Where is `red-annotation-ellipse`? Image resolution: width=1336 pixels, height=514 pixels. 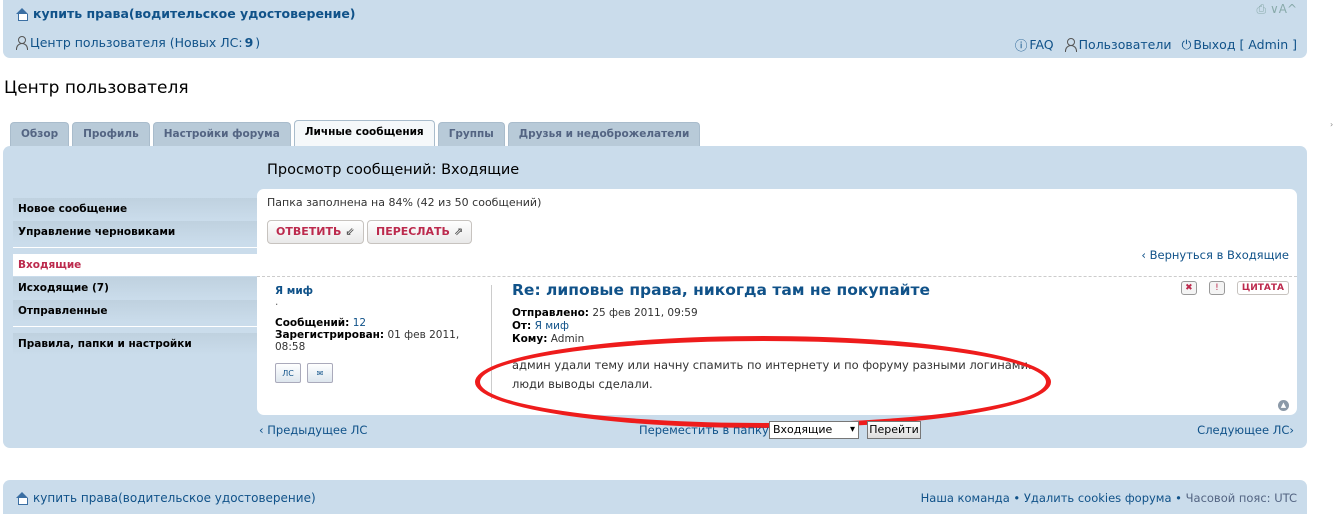
red-annotation-ellipse is located at coordinates (763, 382).